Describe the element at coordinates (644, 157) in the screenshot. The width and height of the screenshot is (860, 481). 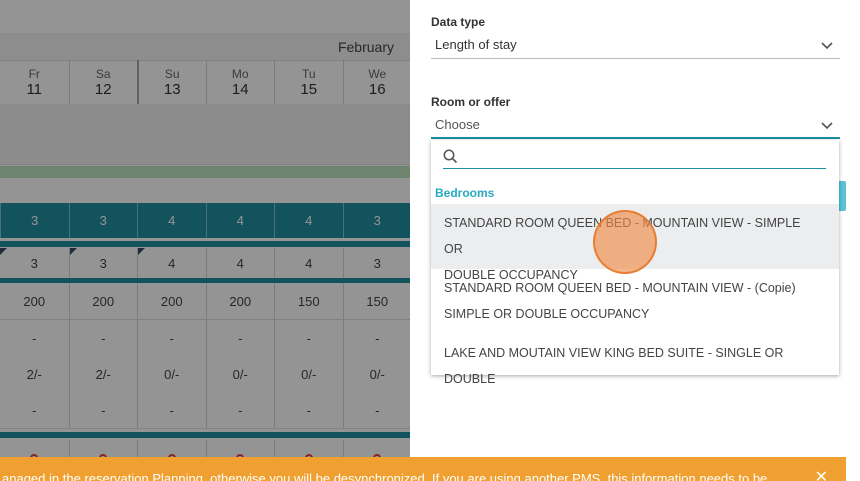
I see `dropdown-search-input` at that location.